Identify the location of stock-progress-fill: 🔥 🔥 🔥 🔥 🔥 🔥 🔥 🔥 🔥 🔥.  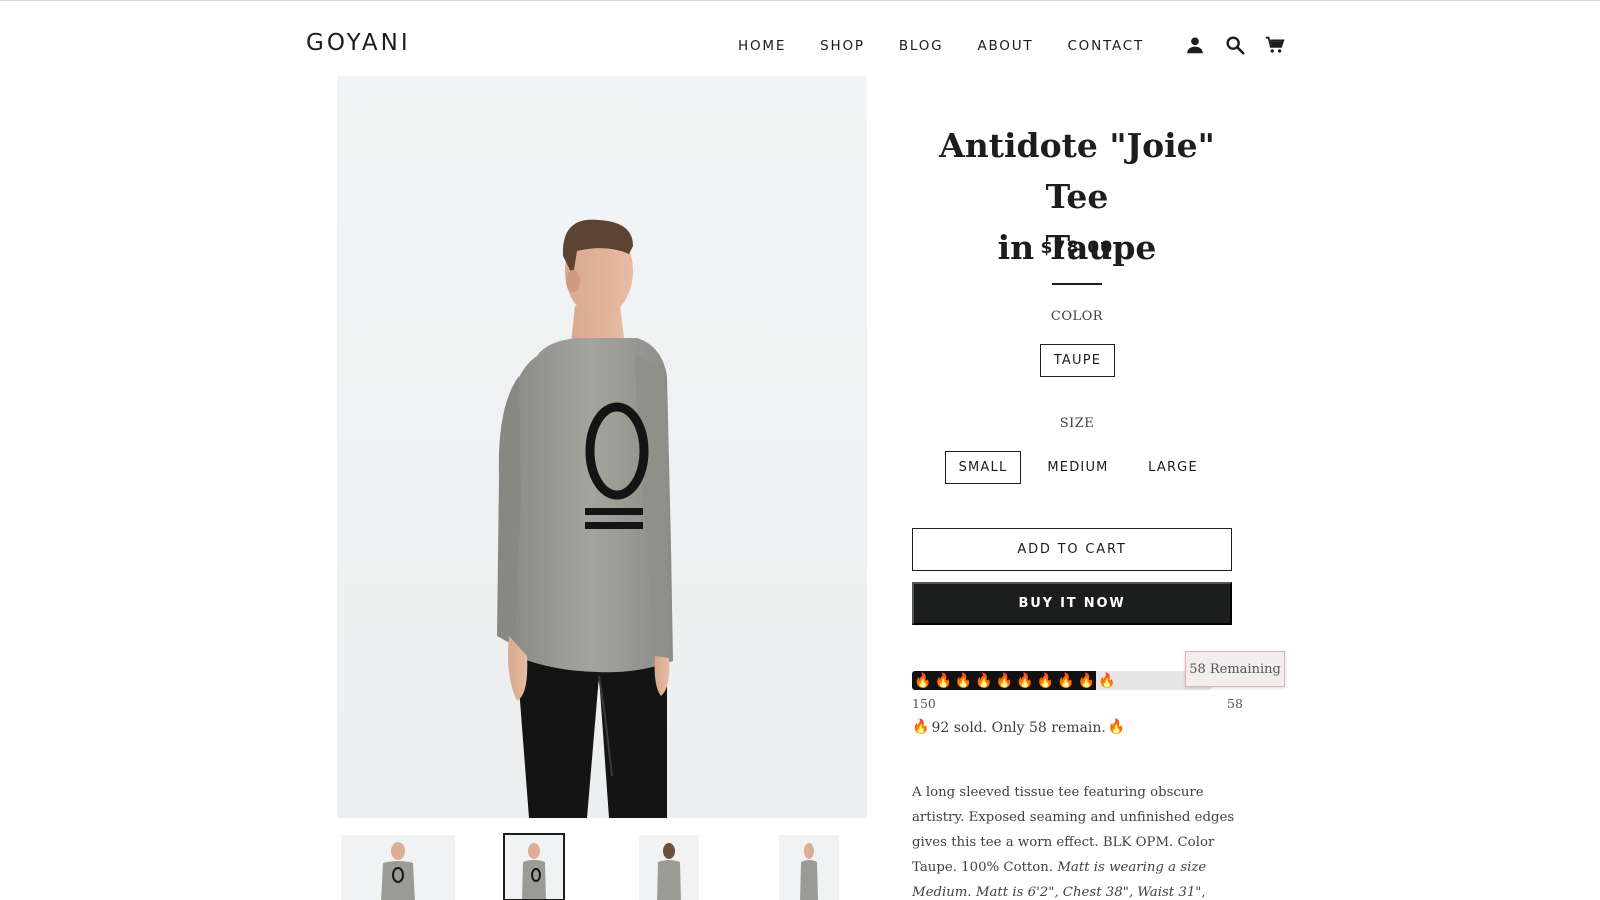
(1013, 680).